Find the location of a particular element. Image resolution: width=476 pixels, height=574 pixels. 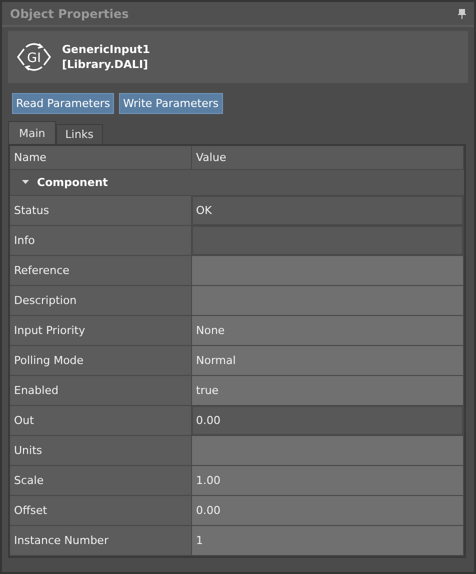

object-name: GenericInput1 is located at coordinates (106, 49).